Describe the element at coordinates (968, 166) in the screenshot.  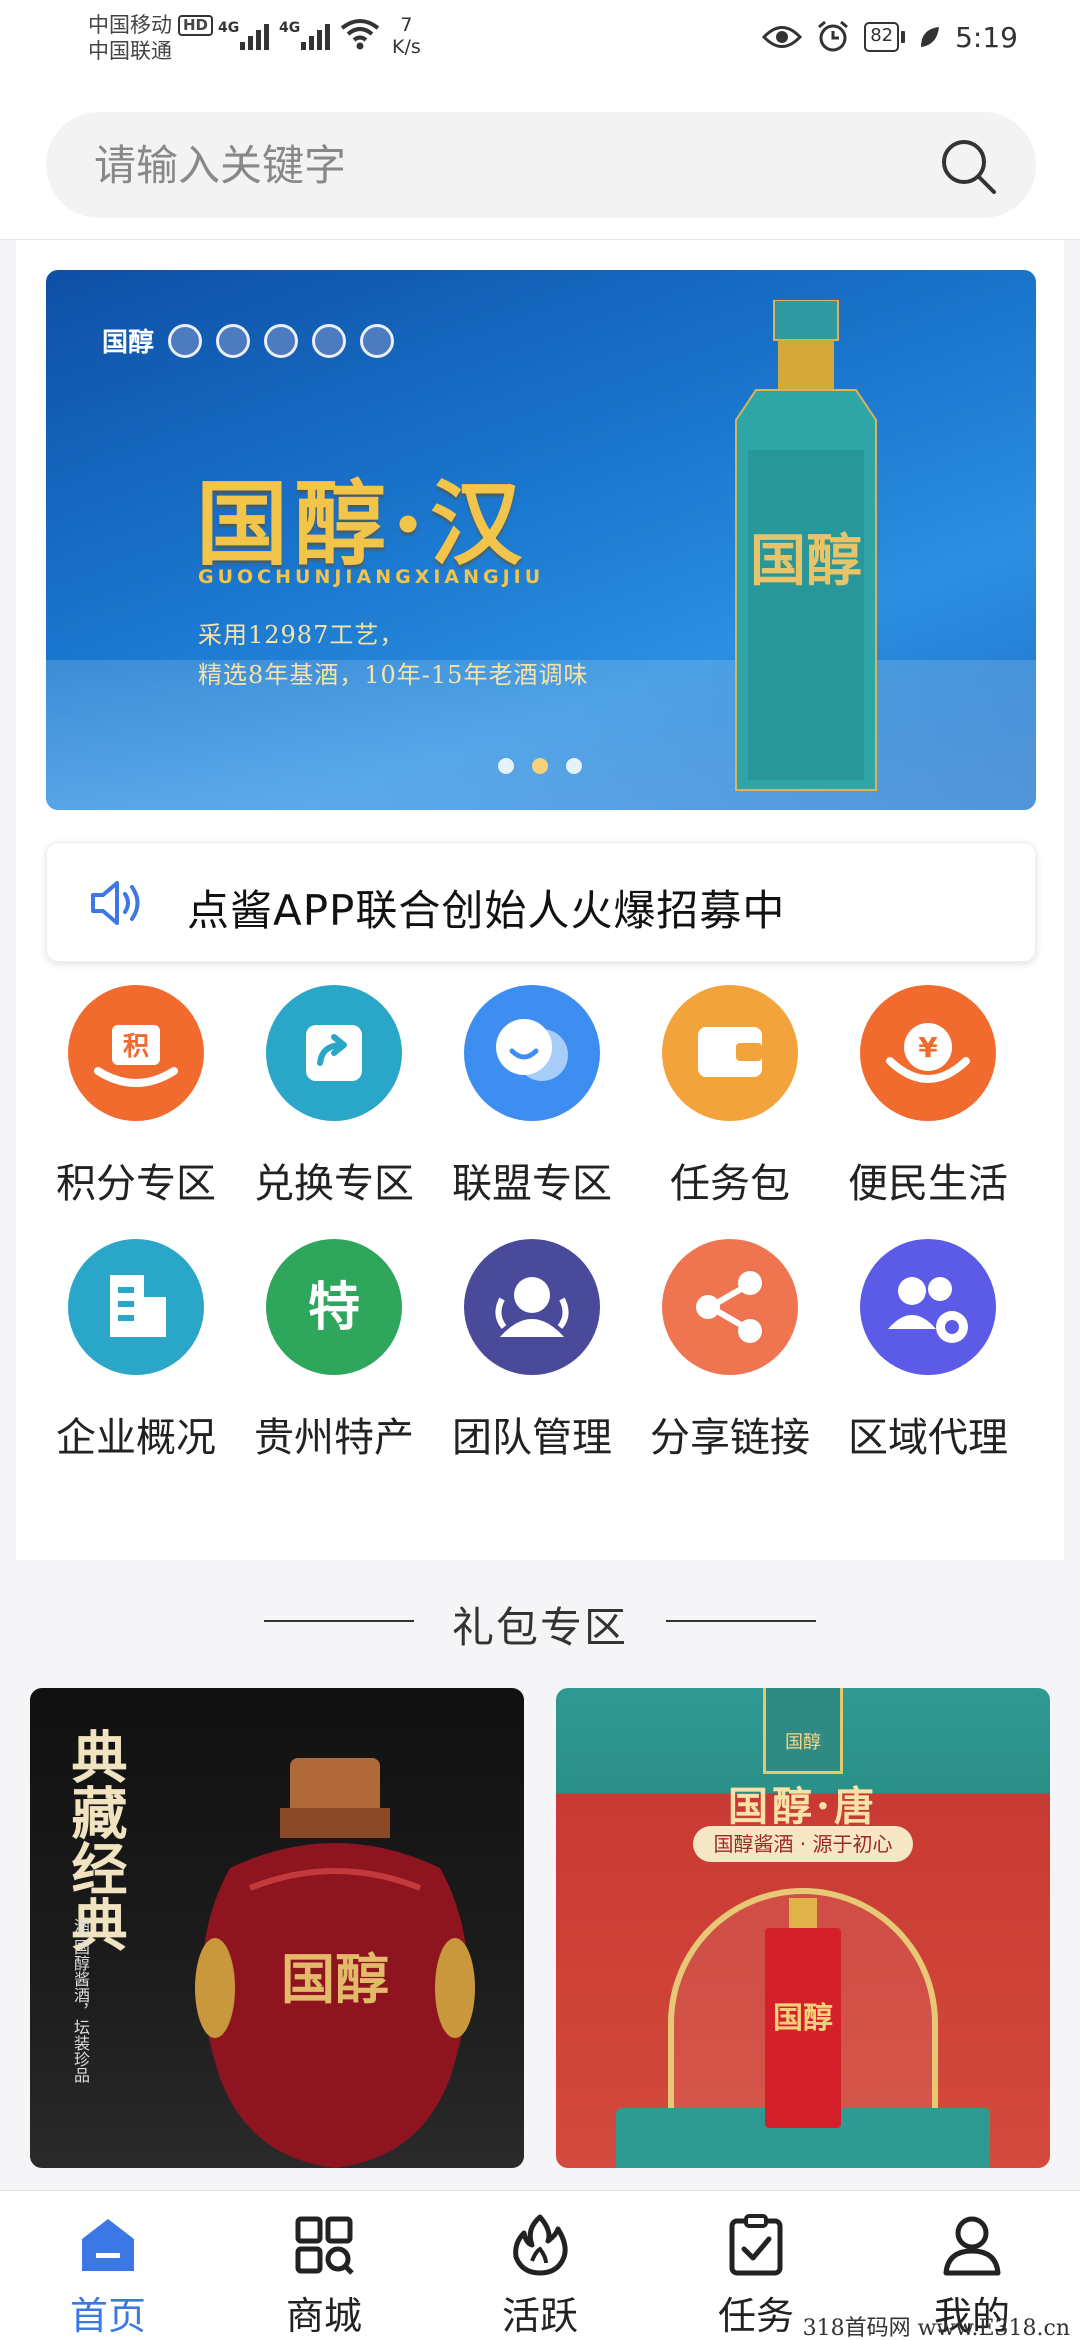
I see `search-icon` at that location.